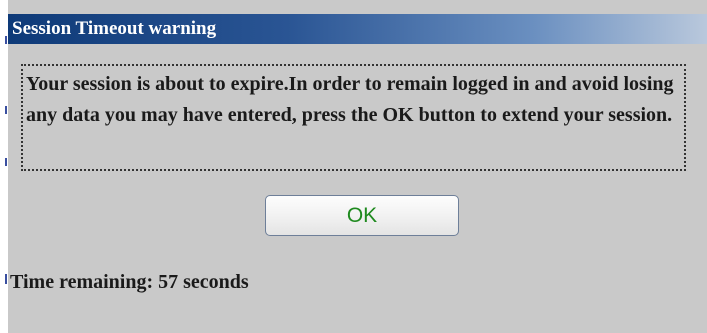 Image resolution: width=707 pixels, height=333 pixels. Describe the element at coordinates (129, 282) in the screenshot. I see `time-remaining-text: Time remaining: 57 seconds` at that location.